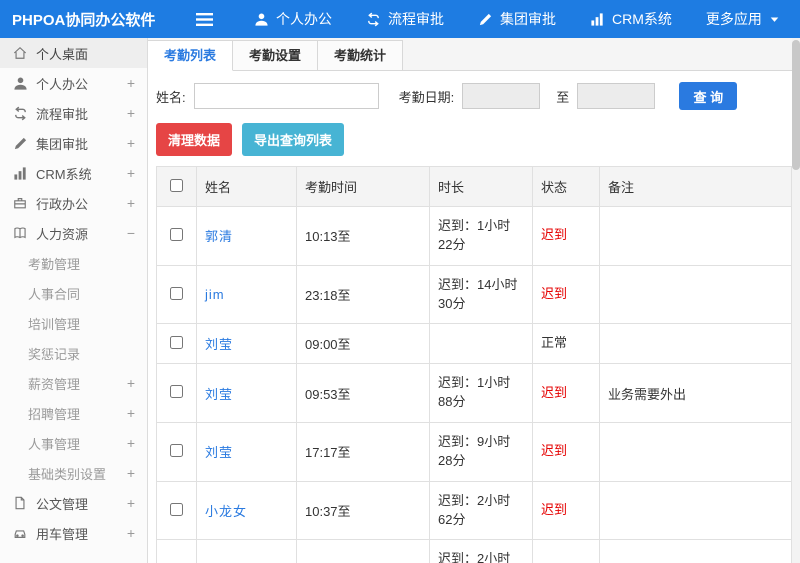  Describe the element at coordinates (73, 503) in the screenshot. I see `sidebar-item-15: 公文管理 +` at that location.